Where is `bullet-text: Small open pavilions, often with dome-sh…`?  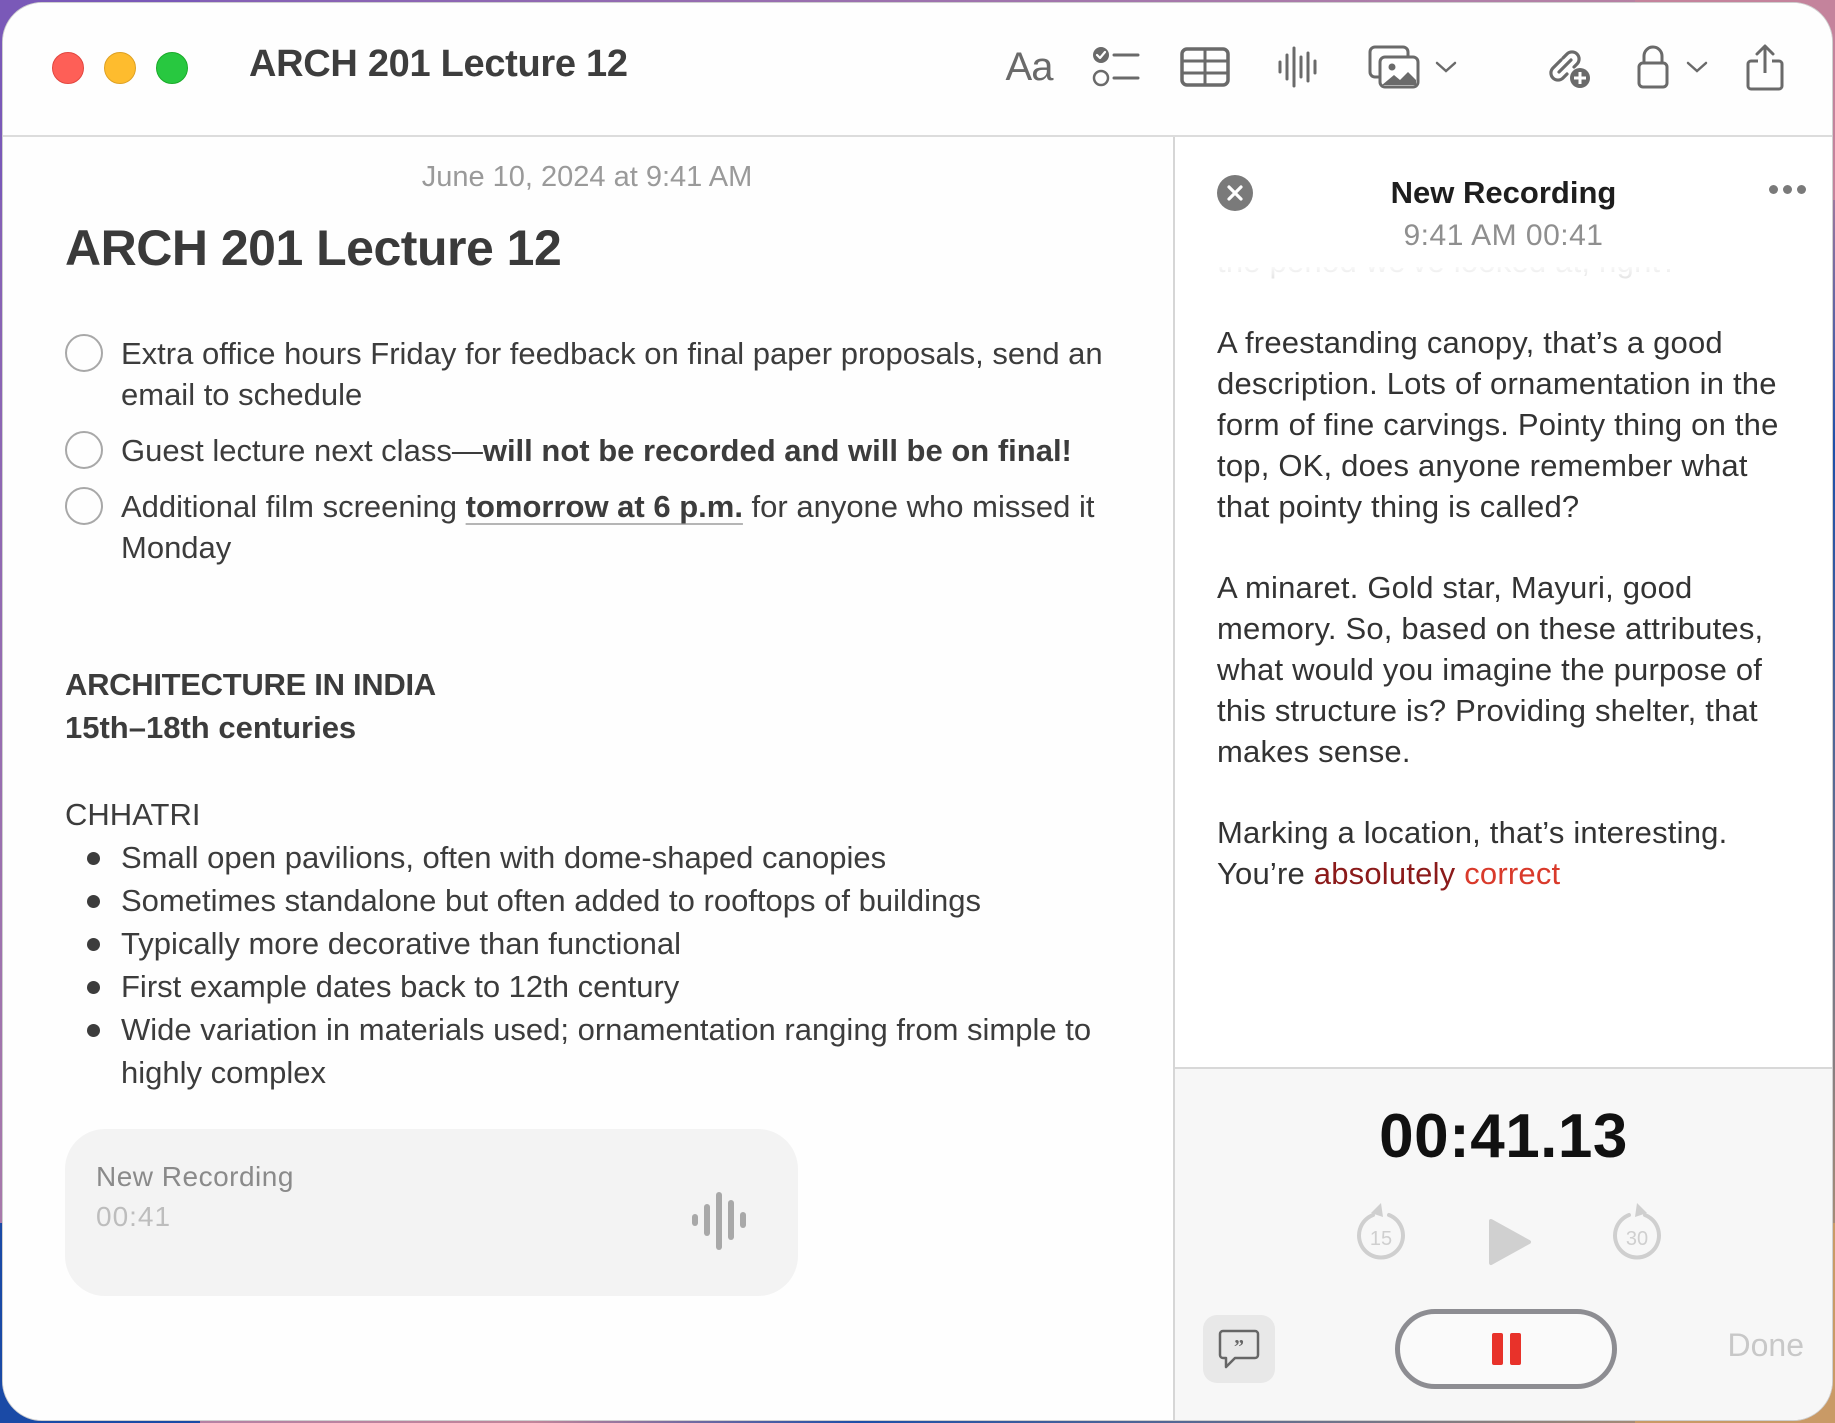 bullet-text: Small open pavilions, often with dome-sh… is located at coordinates (504, 857).